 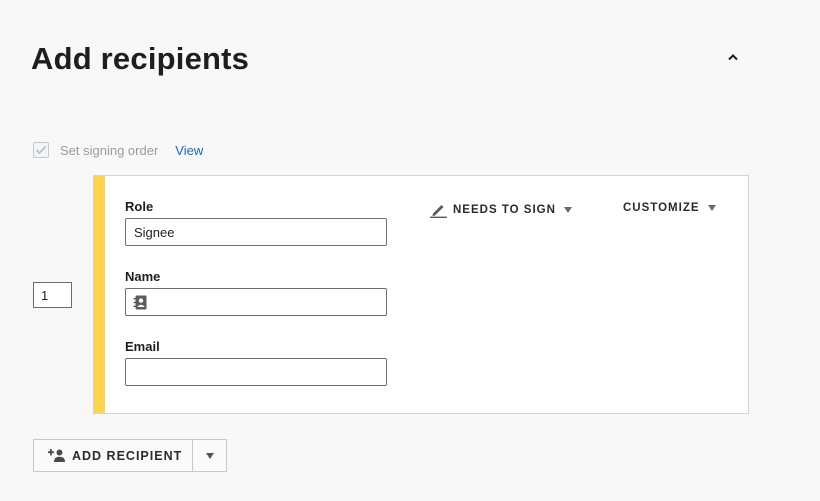 What do you see at coordinates (56, 455) in the screenshot?
I see `add-person-icon` at bounding box center [56, 455].